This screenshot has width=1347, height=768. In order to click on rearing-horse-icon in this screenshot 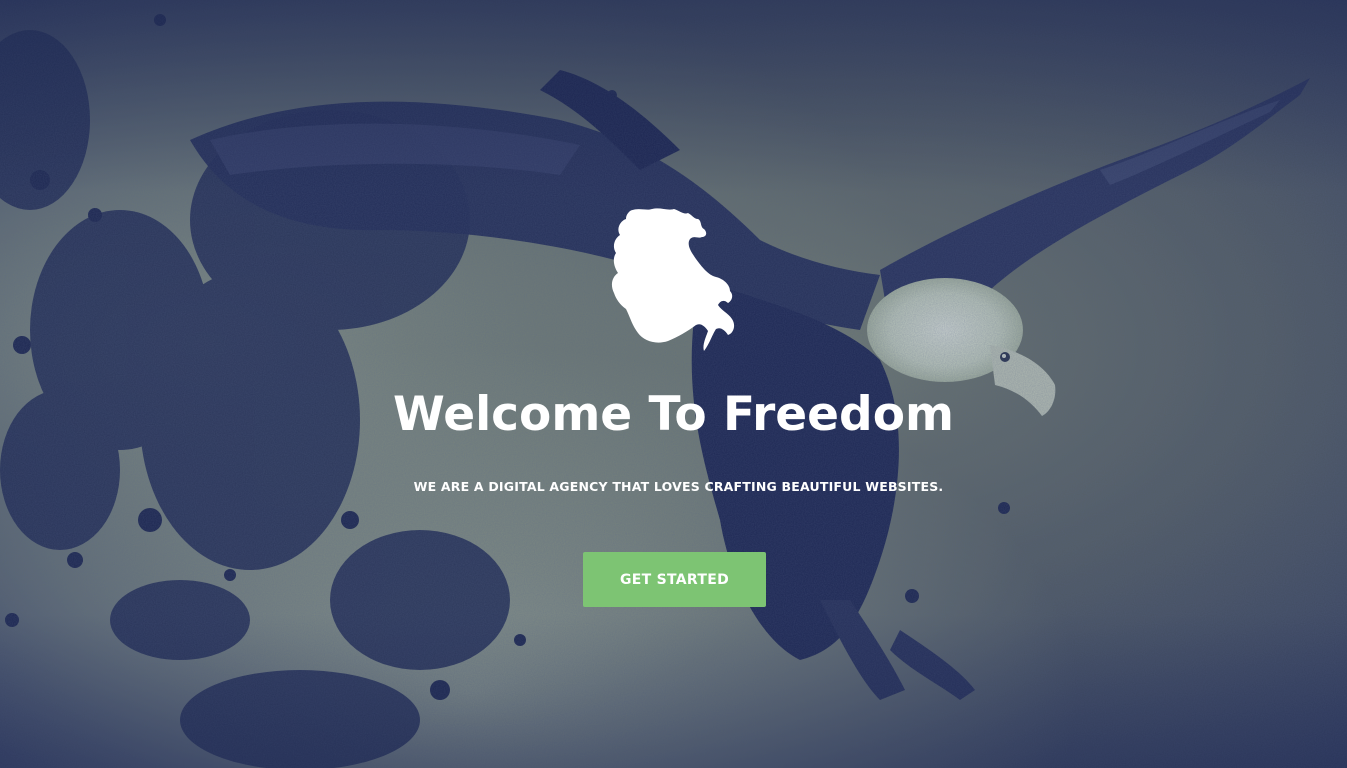, I will do `click(673, 279)`.